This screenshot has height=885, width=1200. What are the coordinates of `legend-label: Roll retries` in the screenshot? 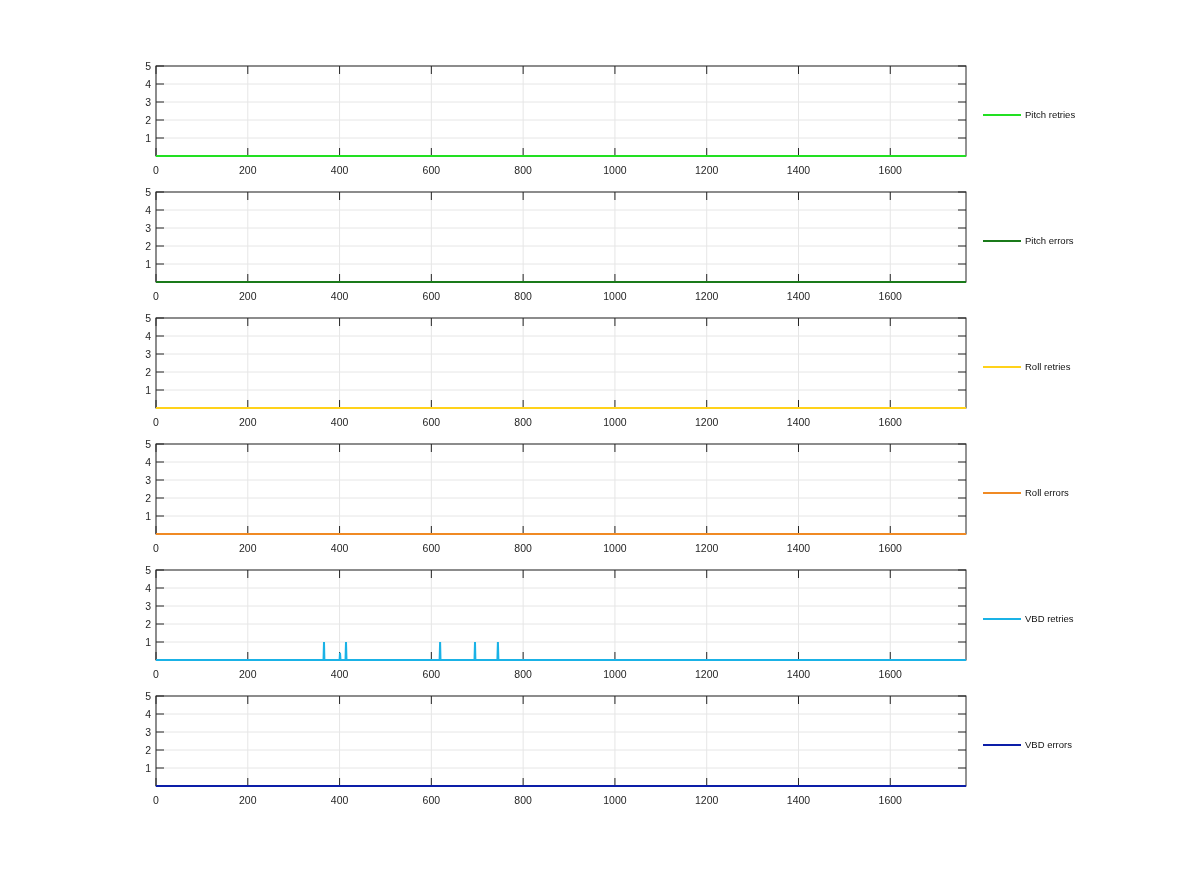 It's located at (1048, 366).